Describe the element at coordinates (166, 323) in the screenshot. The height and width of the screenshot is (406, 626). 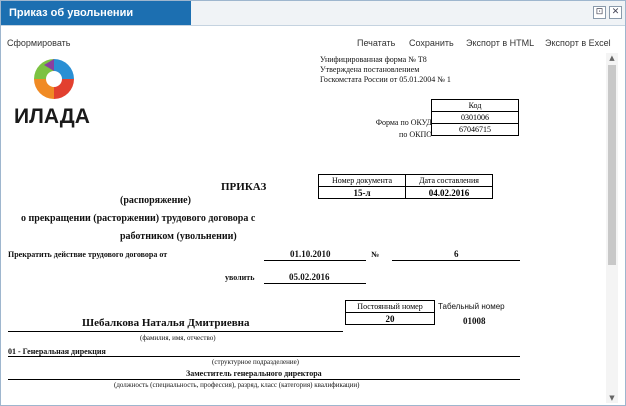
I see `employee-name: Шебалкова Наталья Дмитриевна` at that location.